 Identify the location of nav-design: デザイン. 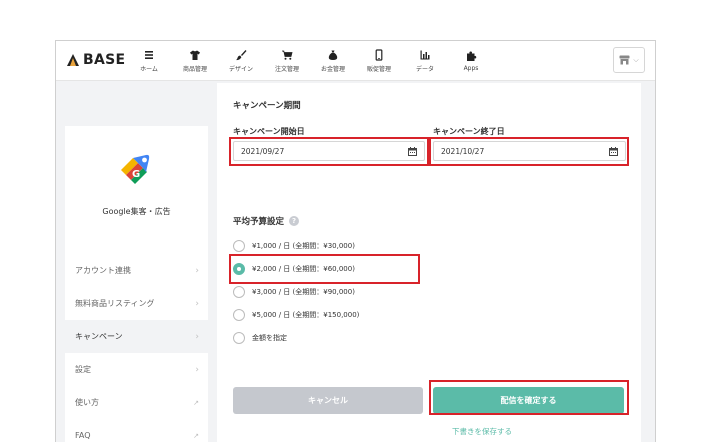
(241, 61).